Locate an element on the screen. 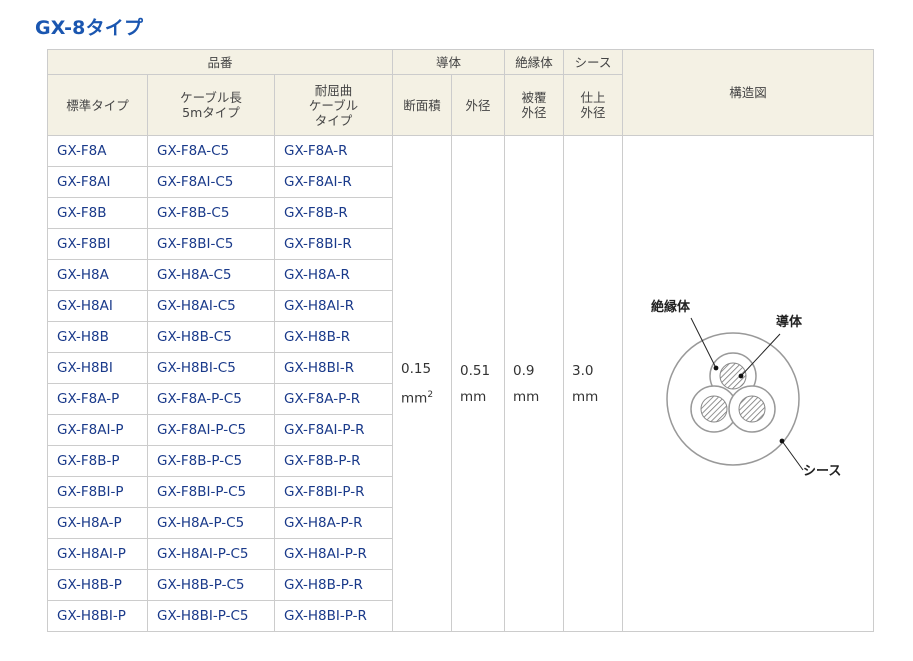 The image size is (913, 661). model-std: GX-H8B-P is located at coordinates (97, 585).